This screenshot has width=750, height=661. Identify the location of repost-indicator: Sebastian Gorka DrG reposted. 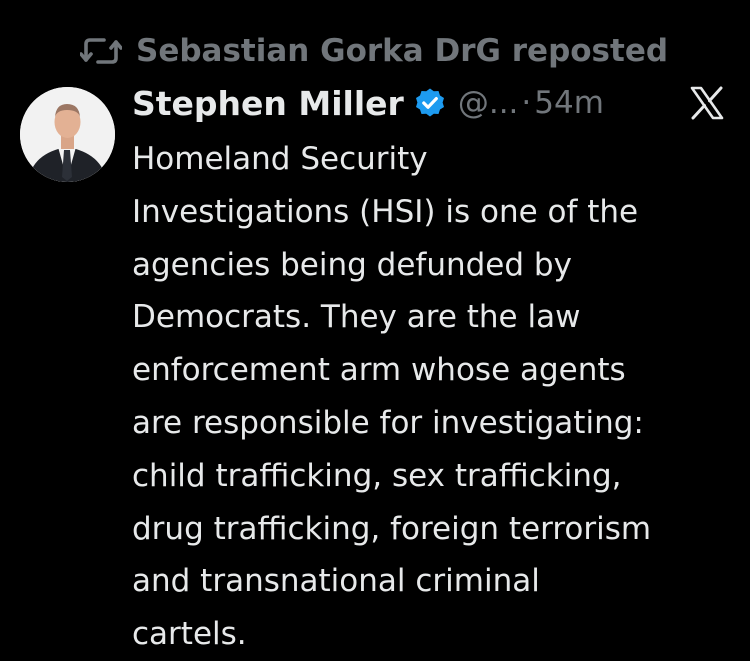
(374, 51).